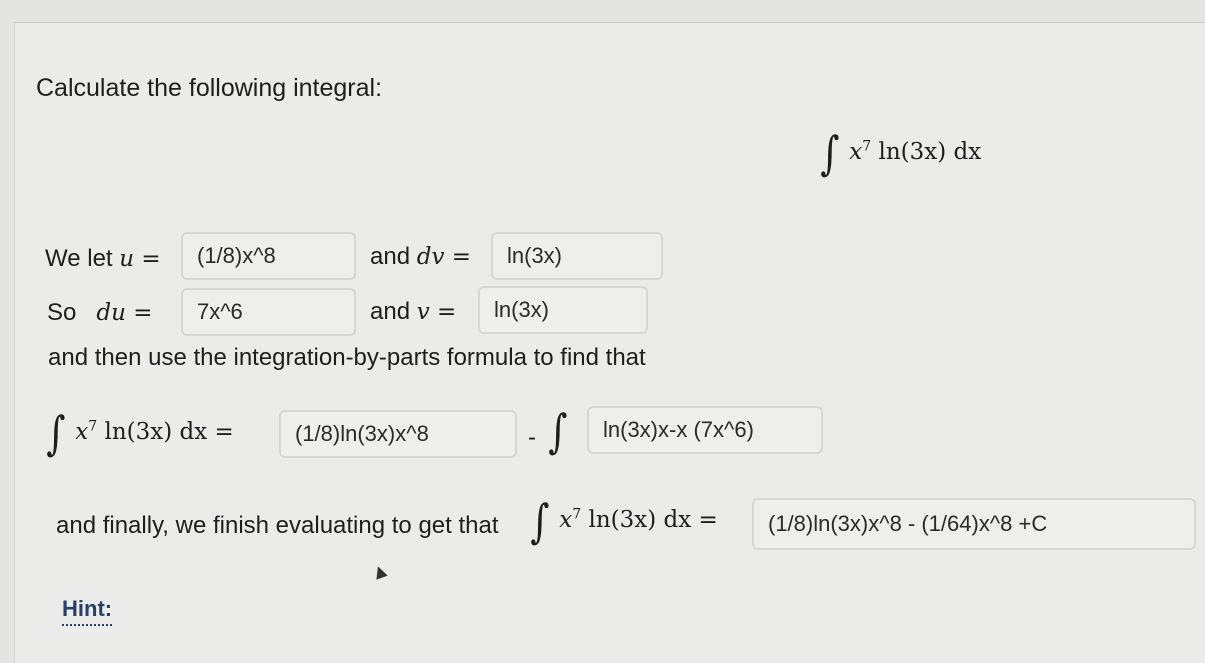 The width and height of the screenshot is (1205, 663). What do you see at coordinates (974, 524) in the screenshot?
I see `final-answer-input: (1/8)ln(3x)x^8 - (1/64)x^8 +C` at bounding box center [974, 524].